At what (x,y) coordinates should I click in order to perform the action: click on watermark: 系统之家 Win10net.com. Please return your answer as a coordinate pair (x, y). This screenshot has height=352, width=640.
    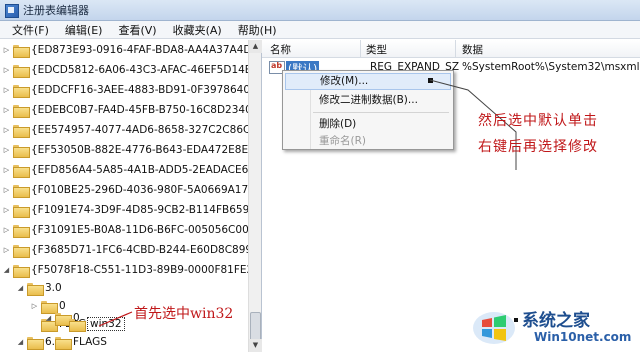
    Looking at the image, I should click on (556, 326).